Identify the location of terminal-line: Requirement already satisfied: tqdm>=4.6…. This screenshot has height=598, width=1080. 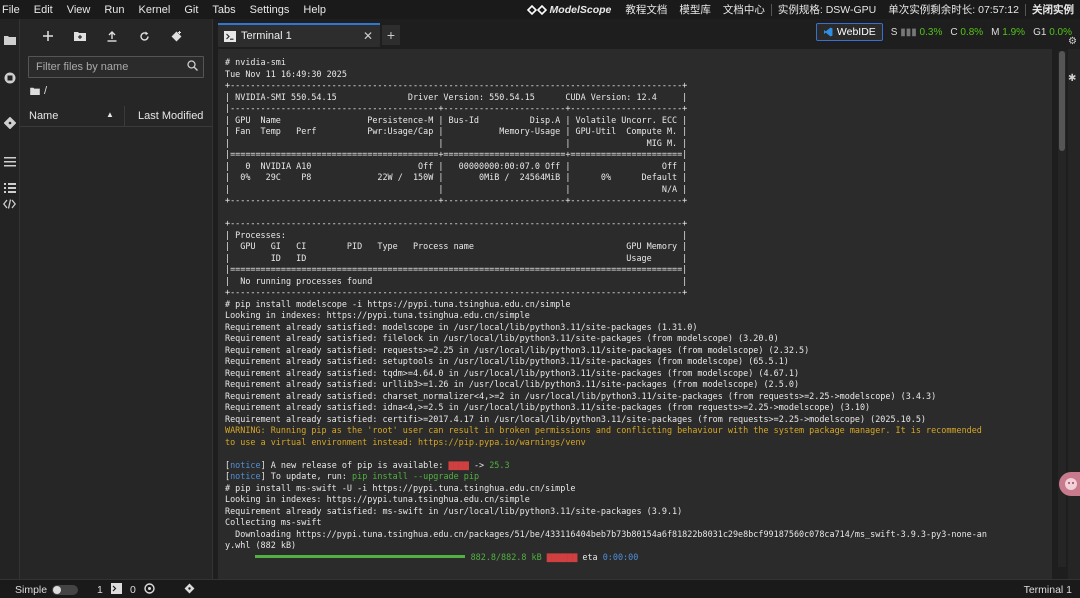
(512, 372).